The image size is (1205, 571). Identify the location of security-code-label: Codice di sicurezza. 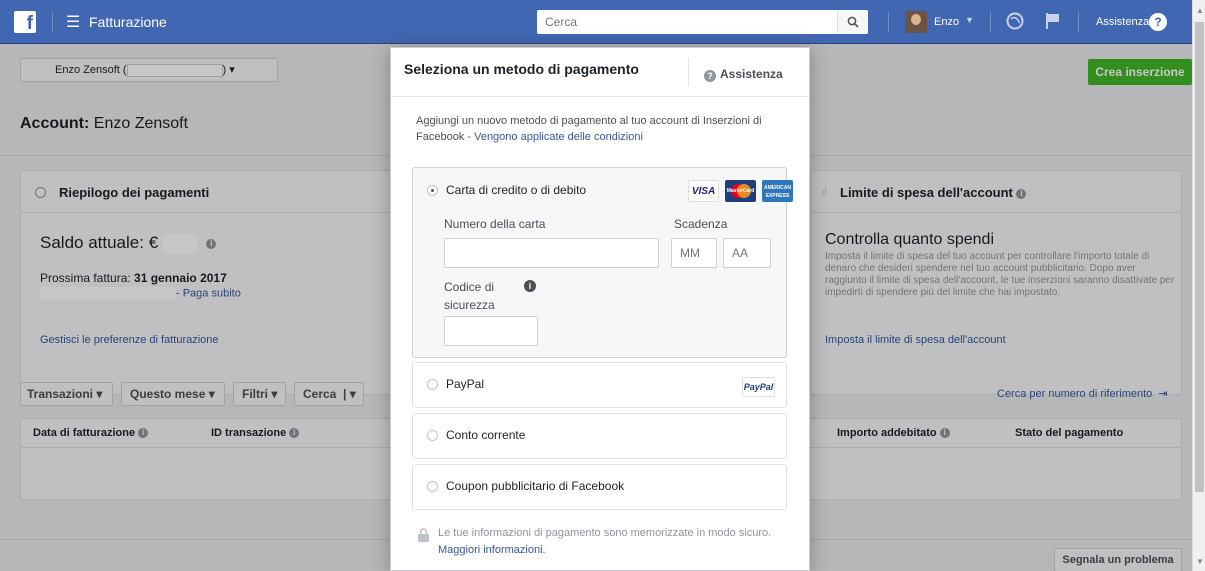
(469, 296).